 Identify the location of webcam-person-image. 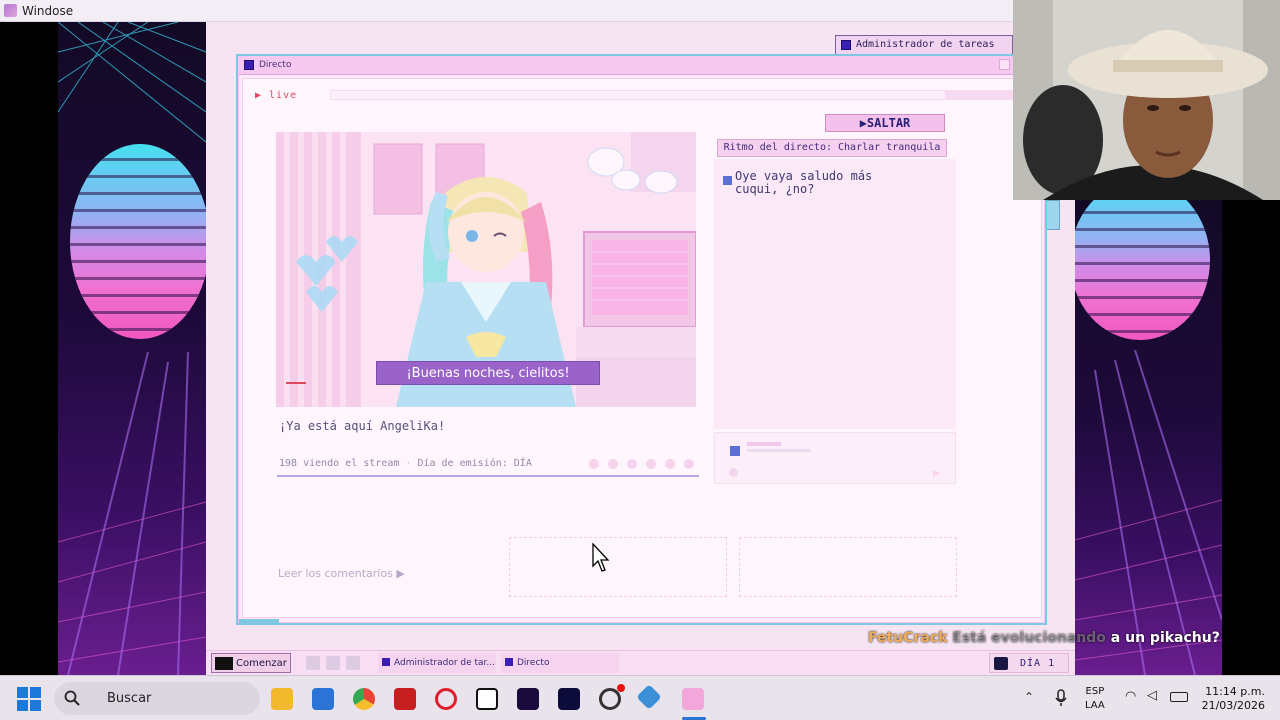
(1146, 100).